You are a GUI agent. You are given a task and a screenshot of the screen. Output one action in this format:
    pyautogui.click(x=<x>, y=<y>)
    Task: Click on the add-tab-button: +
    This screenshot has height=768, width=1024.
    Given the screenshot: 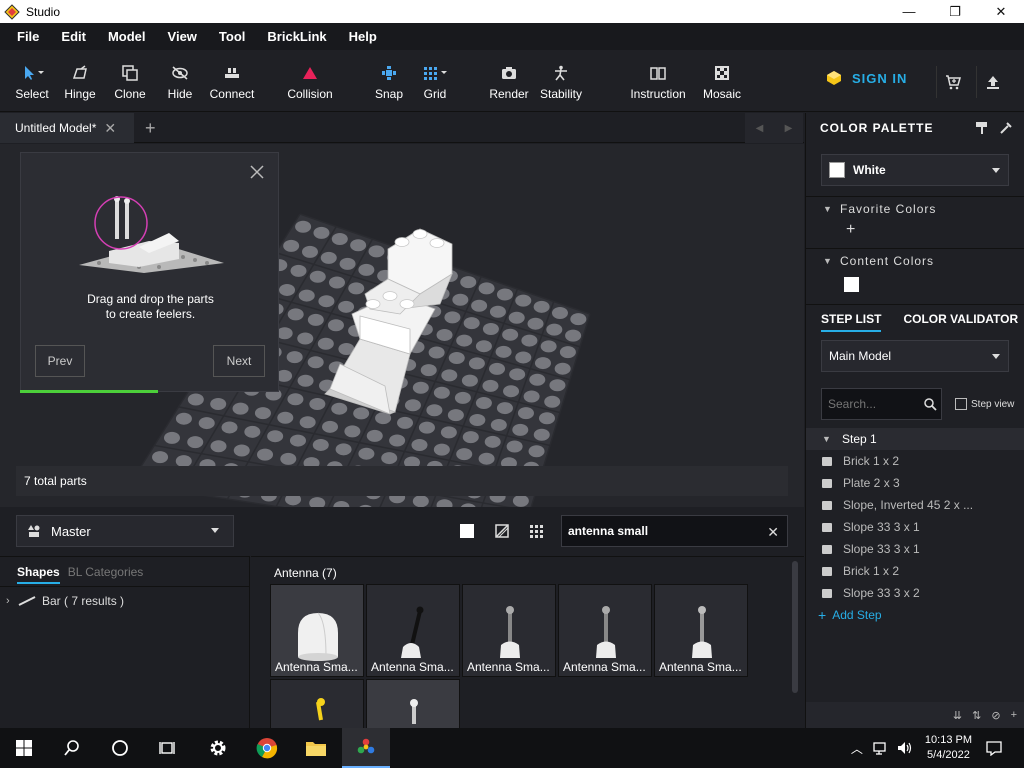 What is the action you would take?
    pyautogui.click(x=150, y=128)
    